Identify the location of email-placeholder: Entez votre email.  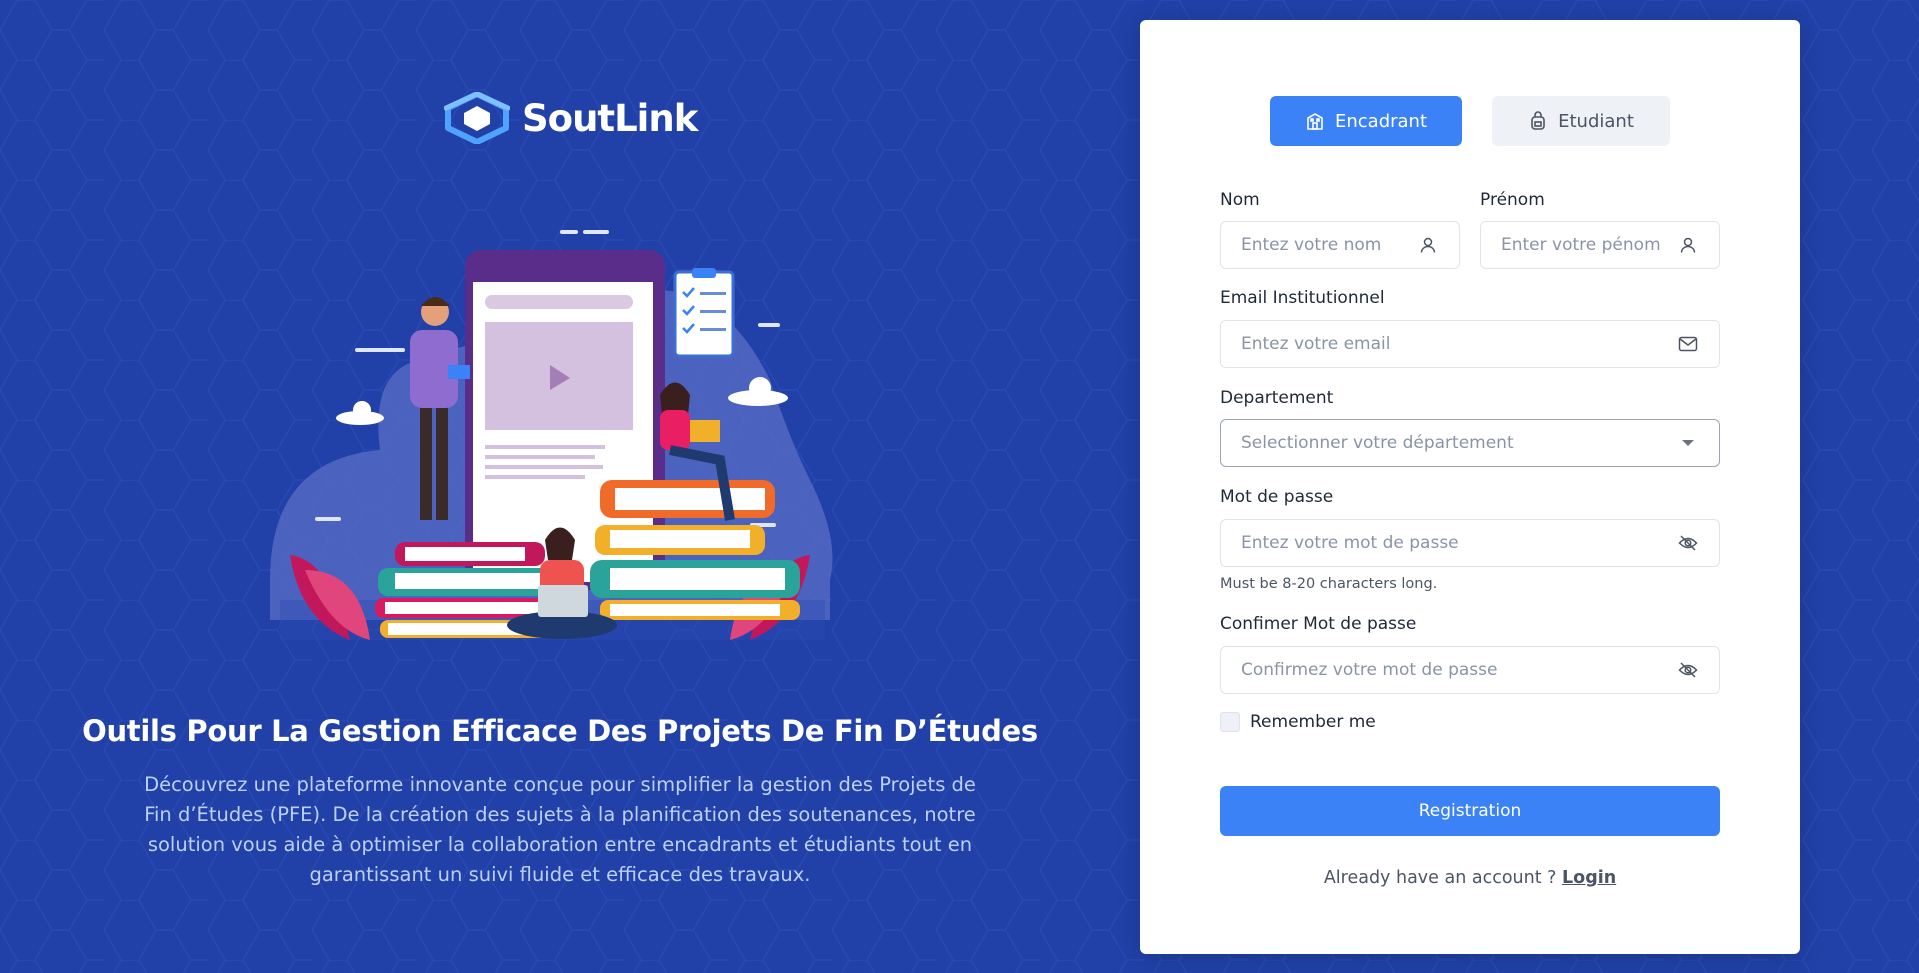
(1316, 344).